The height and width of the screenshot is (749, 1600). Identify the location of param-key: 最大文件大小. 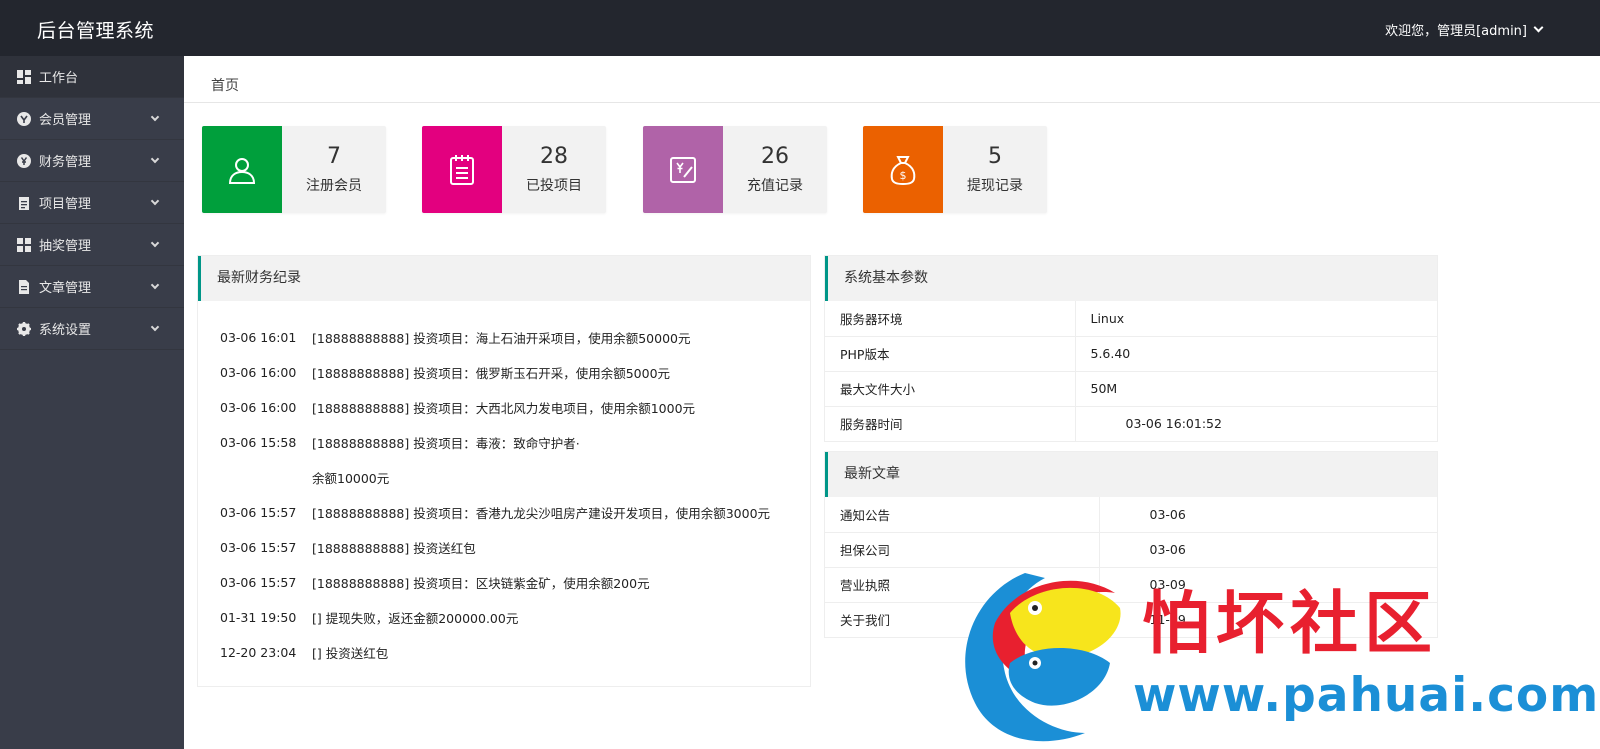
(950, 389).